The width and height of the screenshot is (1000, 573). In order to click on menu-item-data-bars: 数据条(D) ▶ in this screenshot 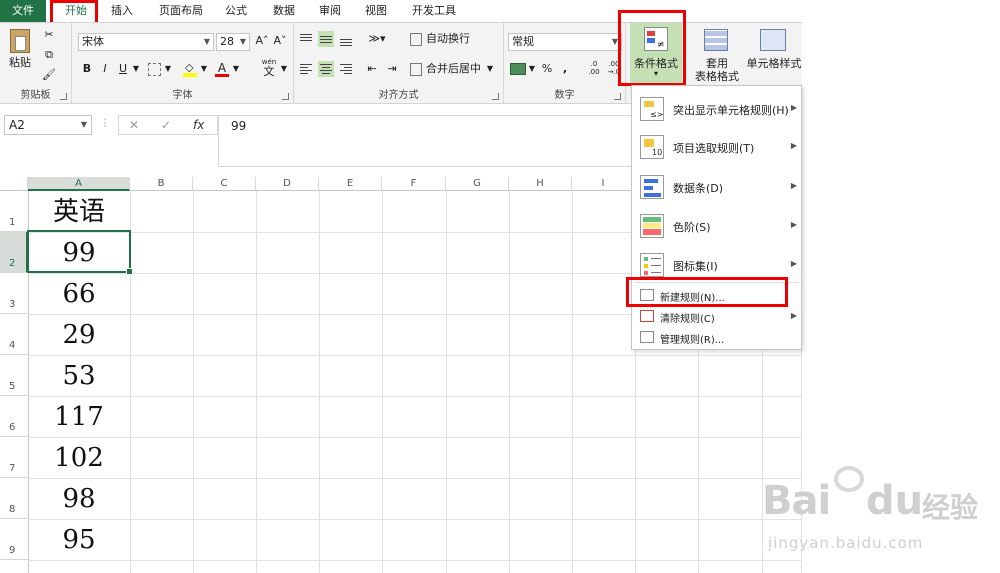, I will do `click(716, 187)`.